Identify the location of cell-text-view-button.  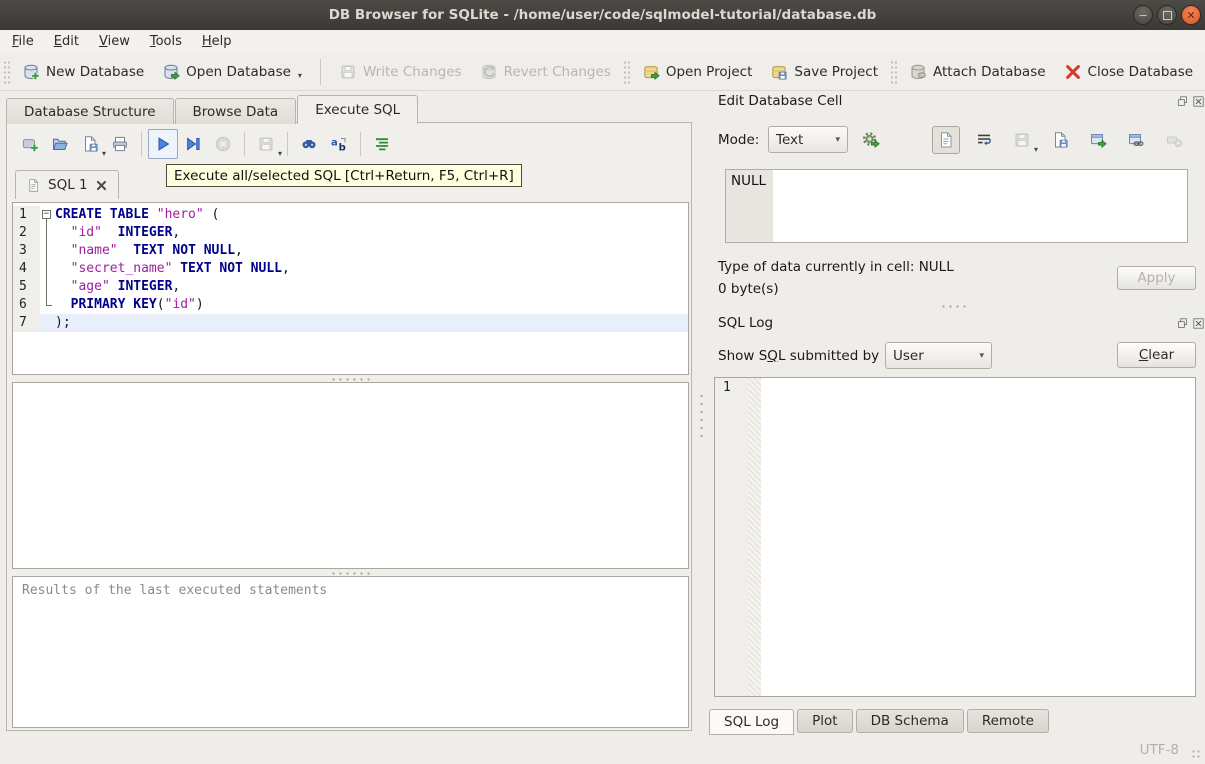
(946, 140).